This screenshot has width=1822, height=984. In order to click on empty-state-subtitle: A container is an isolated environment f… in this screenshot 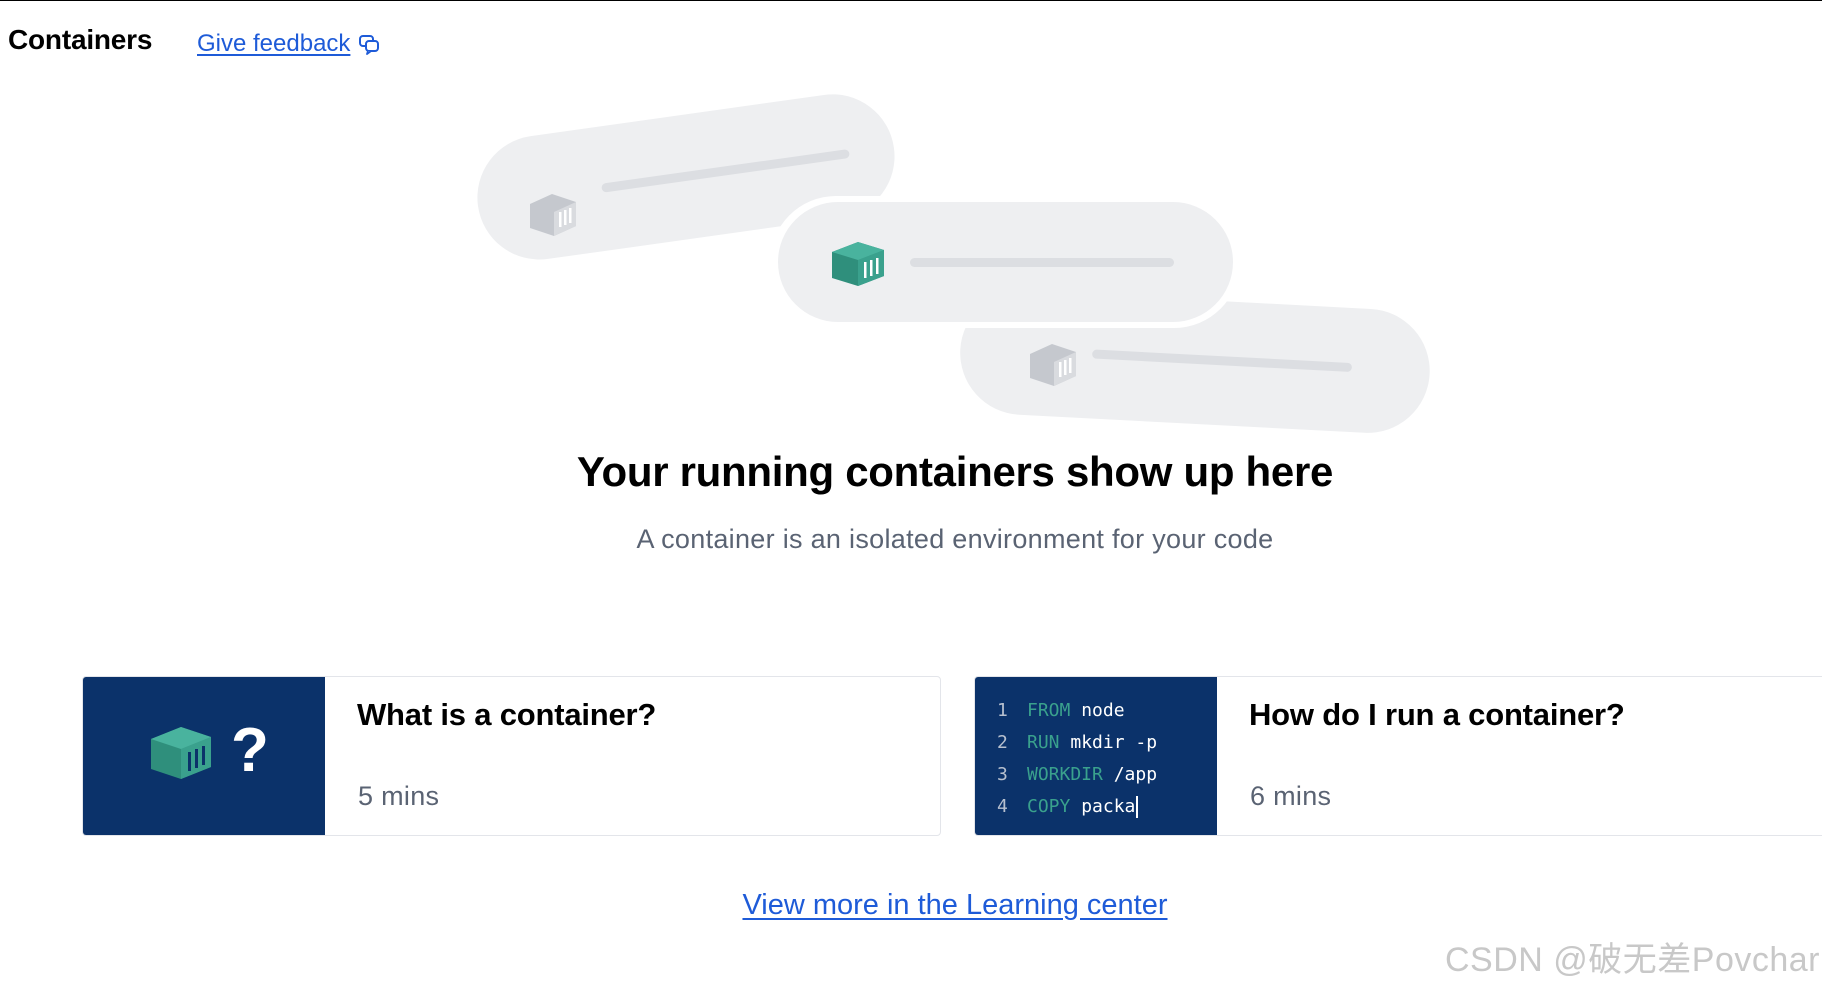, I will do `click(955, 539)`.